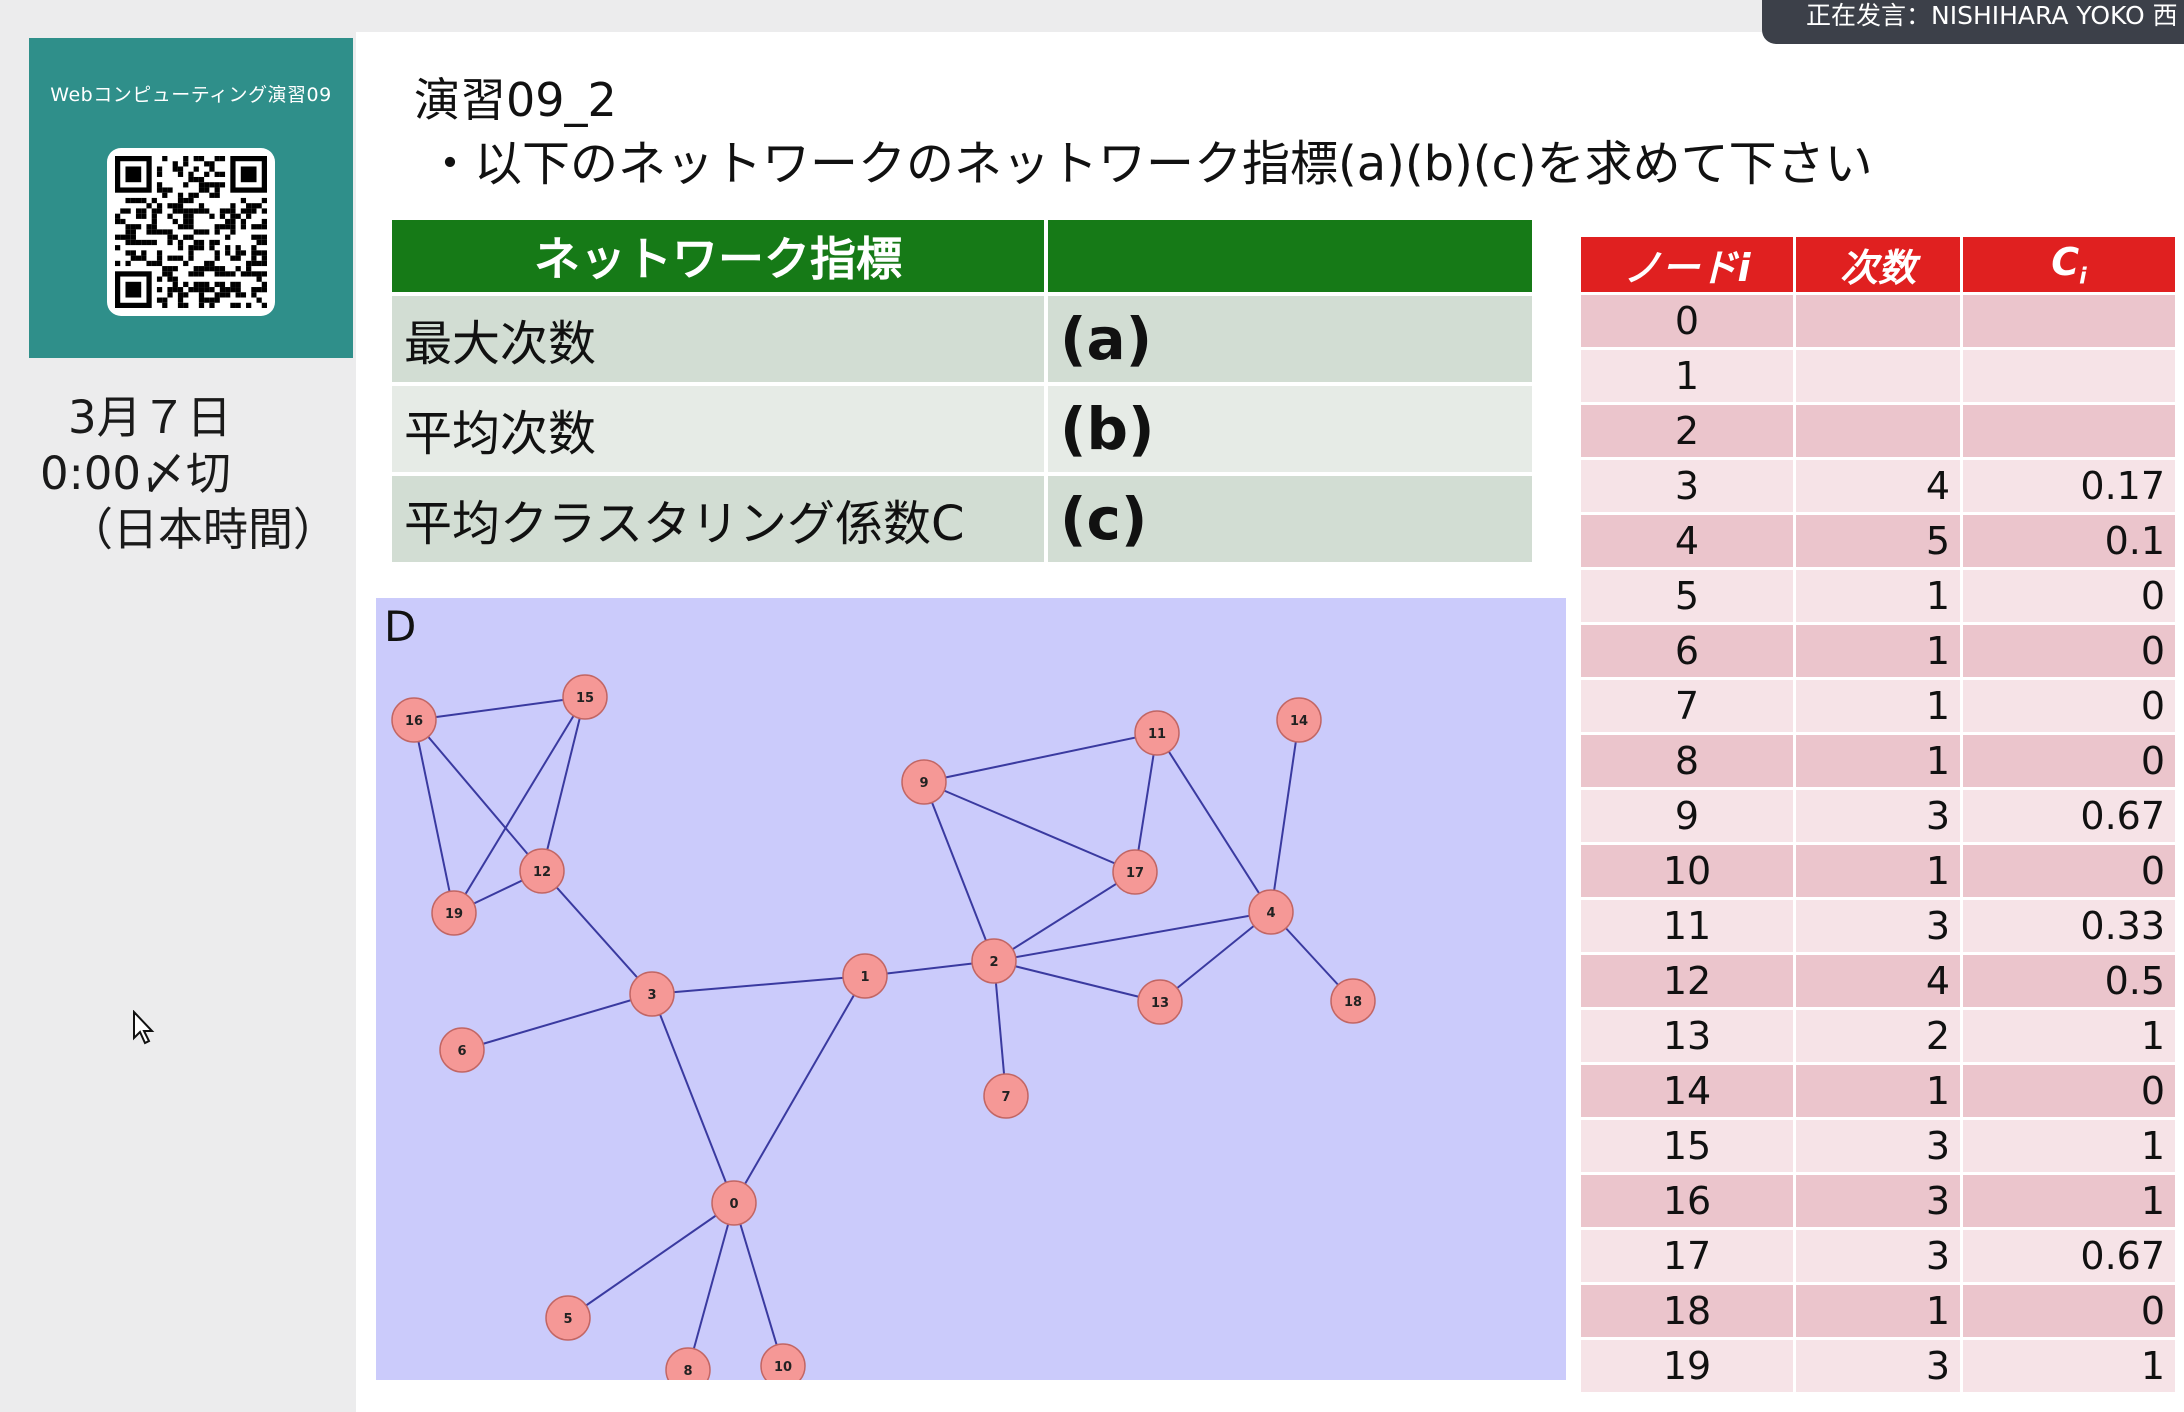  I want to click on degree-table-header-node: ノードi, so click(1687, 264).